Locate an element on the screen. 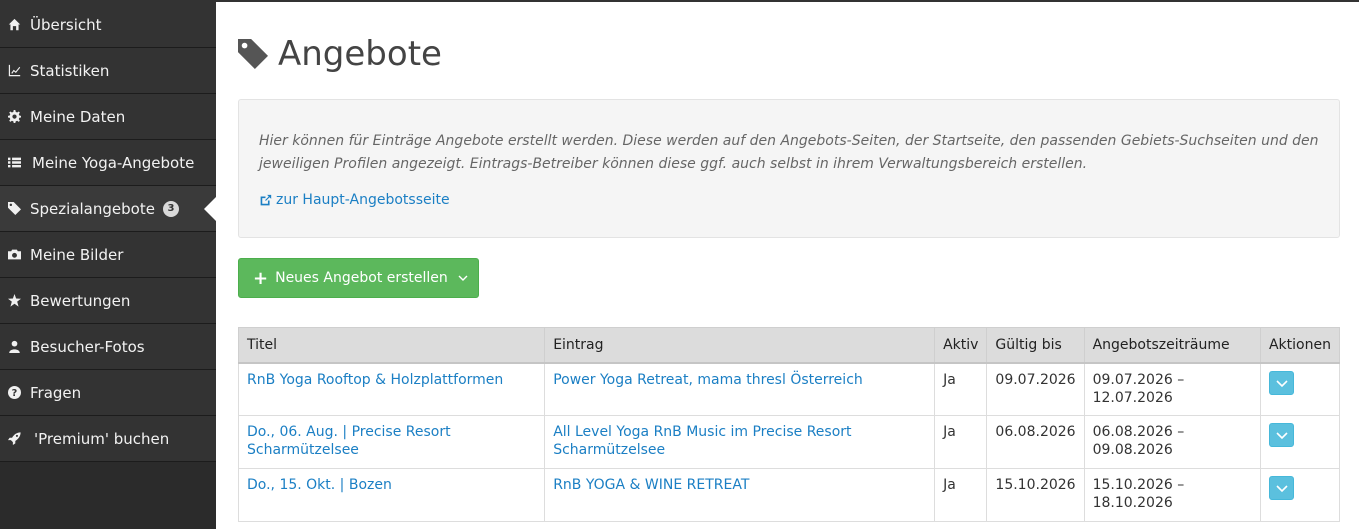 The width and height of the screenshot is (1359, 529). sidebar-item-besucher-fotos: Besucher-Fotos is located at coordinates (108, 347).